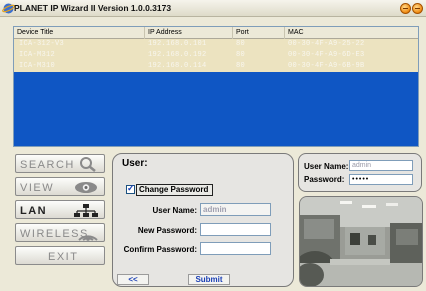 This screenshot has height=291, width=426. What do you see at coordinates (86, 187) in the screenshot?
I see `eye-icon` at bounding box center [86, 187].